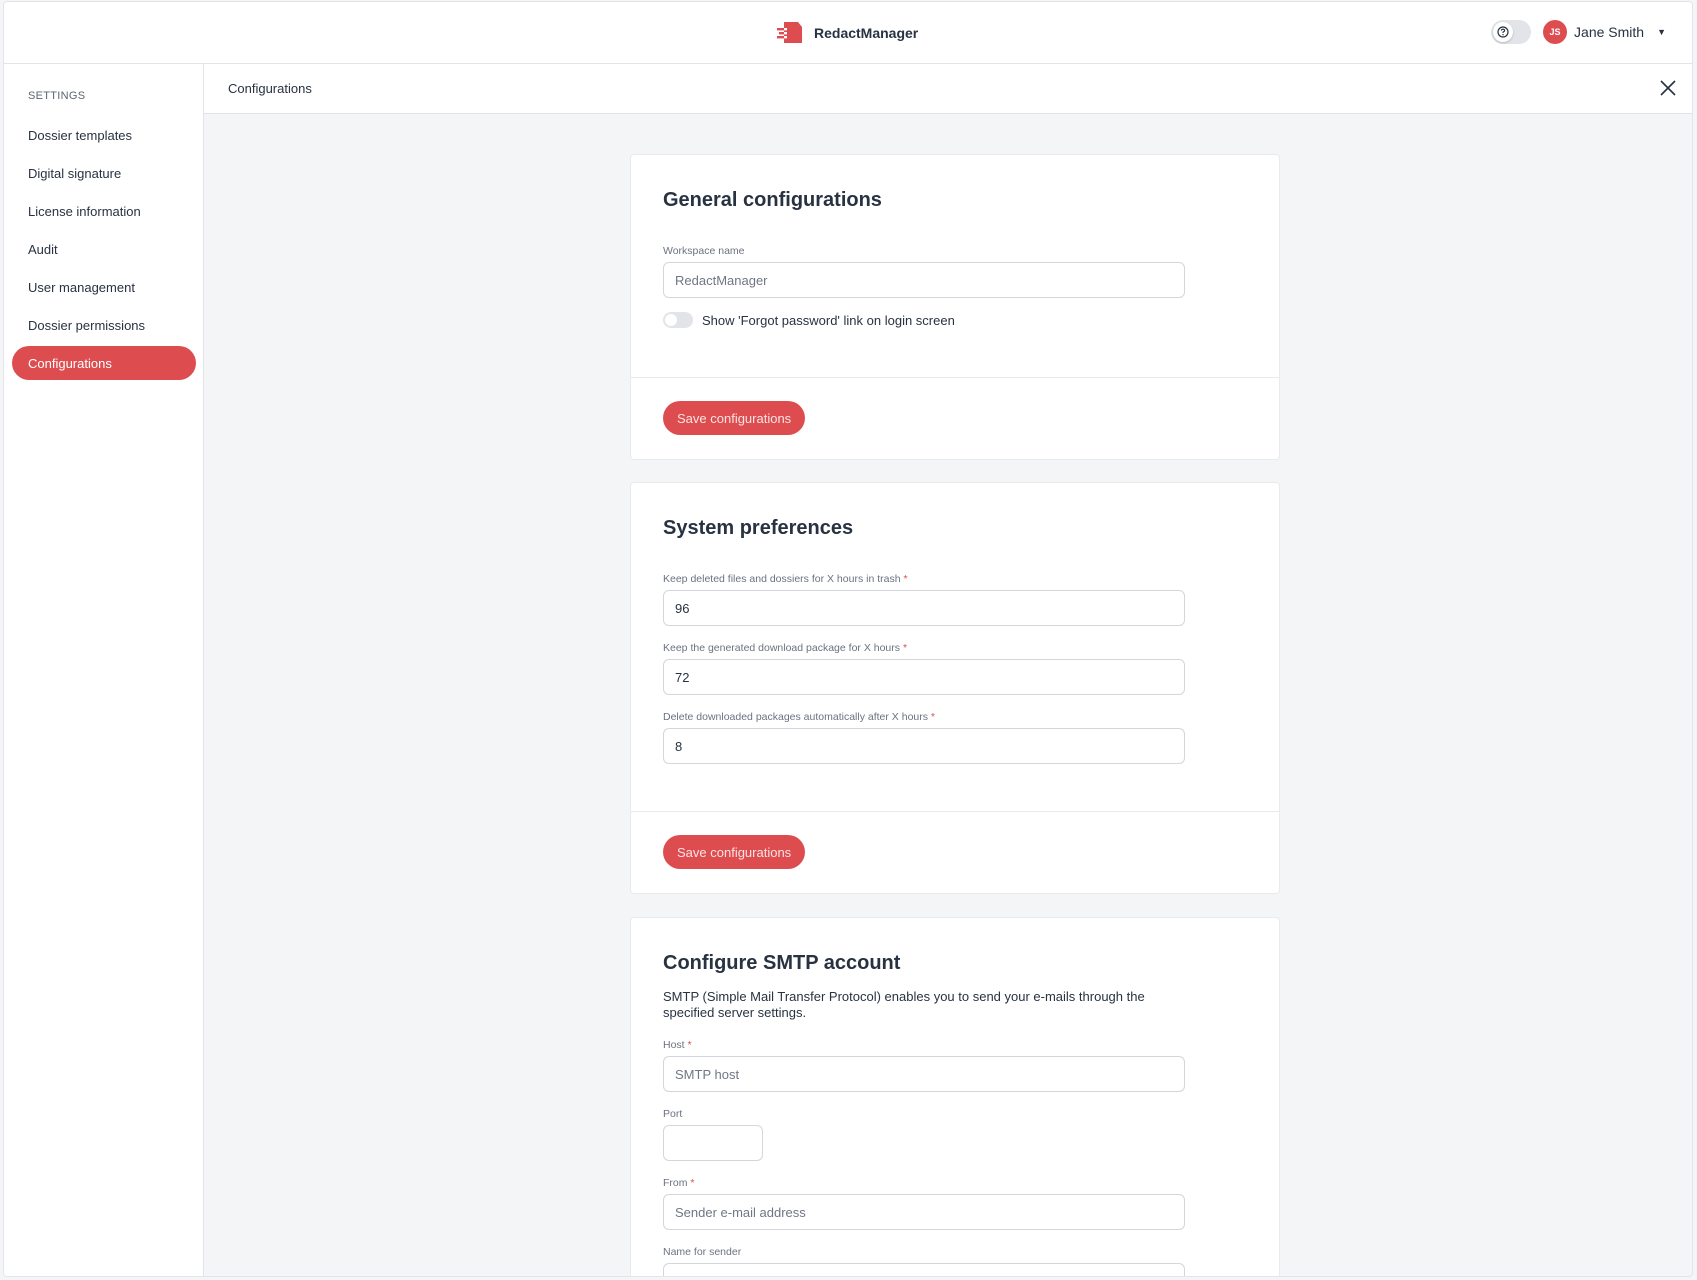 The height and width of the screenshot is (1280, 1697). I want to click on workspace-name-label: Workspace name, so click(704, 251).